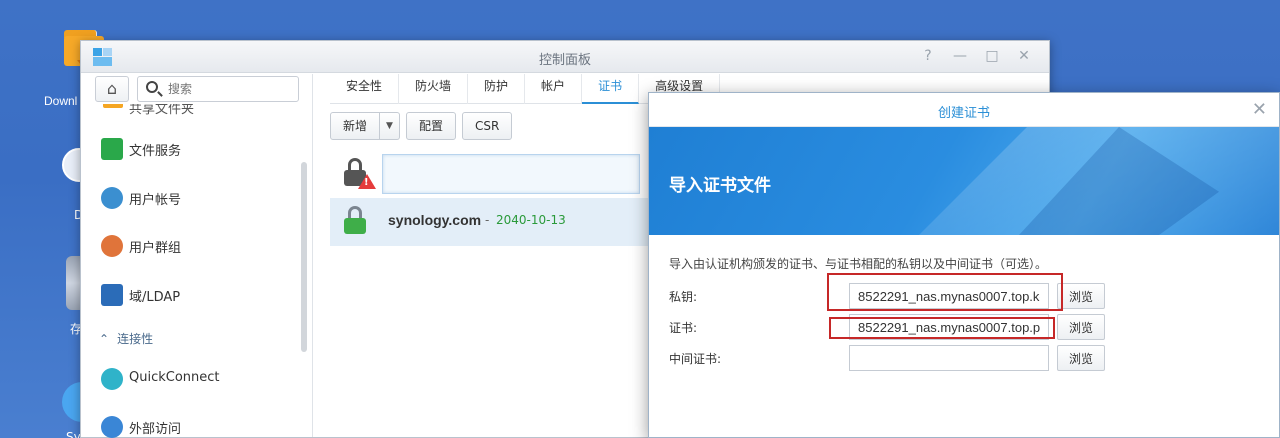 This screenshot has height=438, width=1280. Describe the element at coordinates (192, 247) in the screenshot. I see `sidebar-item-user-group: 用户群组` at that location.